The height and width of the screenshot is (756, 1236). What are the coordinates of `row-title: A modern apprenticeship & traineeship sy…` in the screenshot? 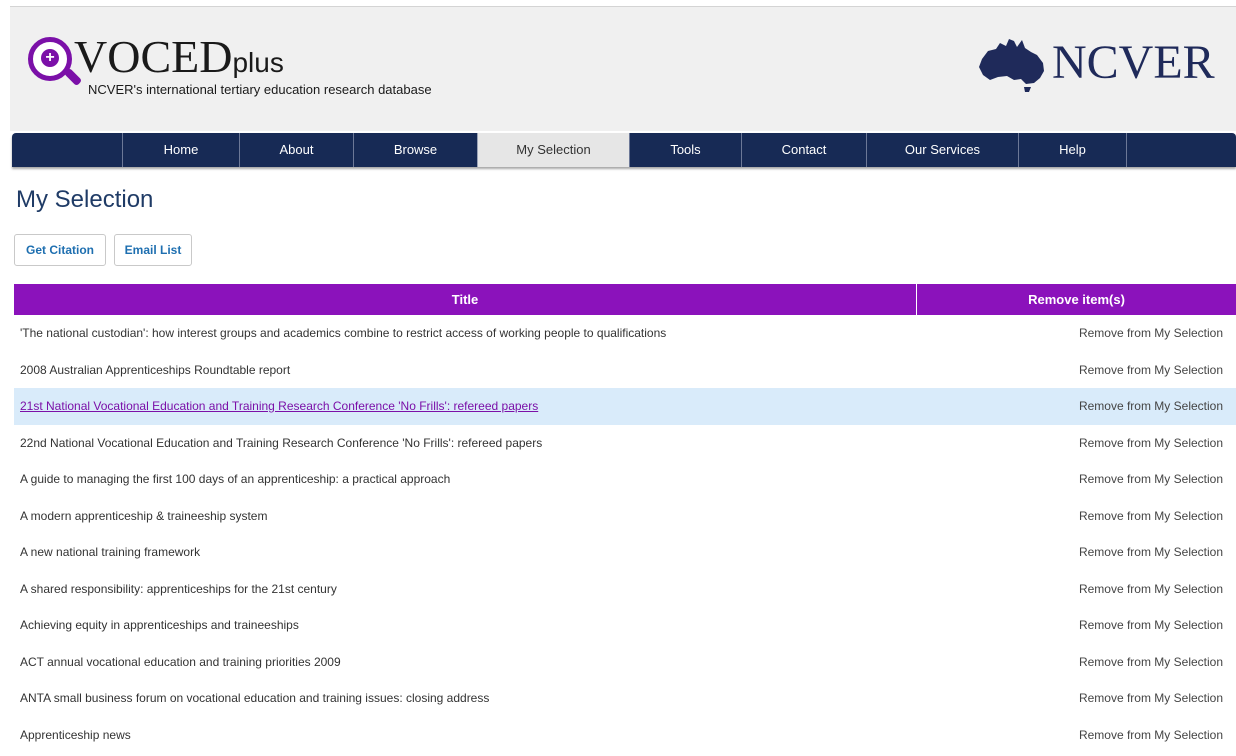 It's located at (143, 516).